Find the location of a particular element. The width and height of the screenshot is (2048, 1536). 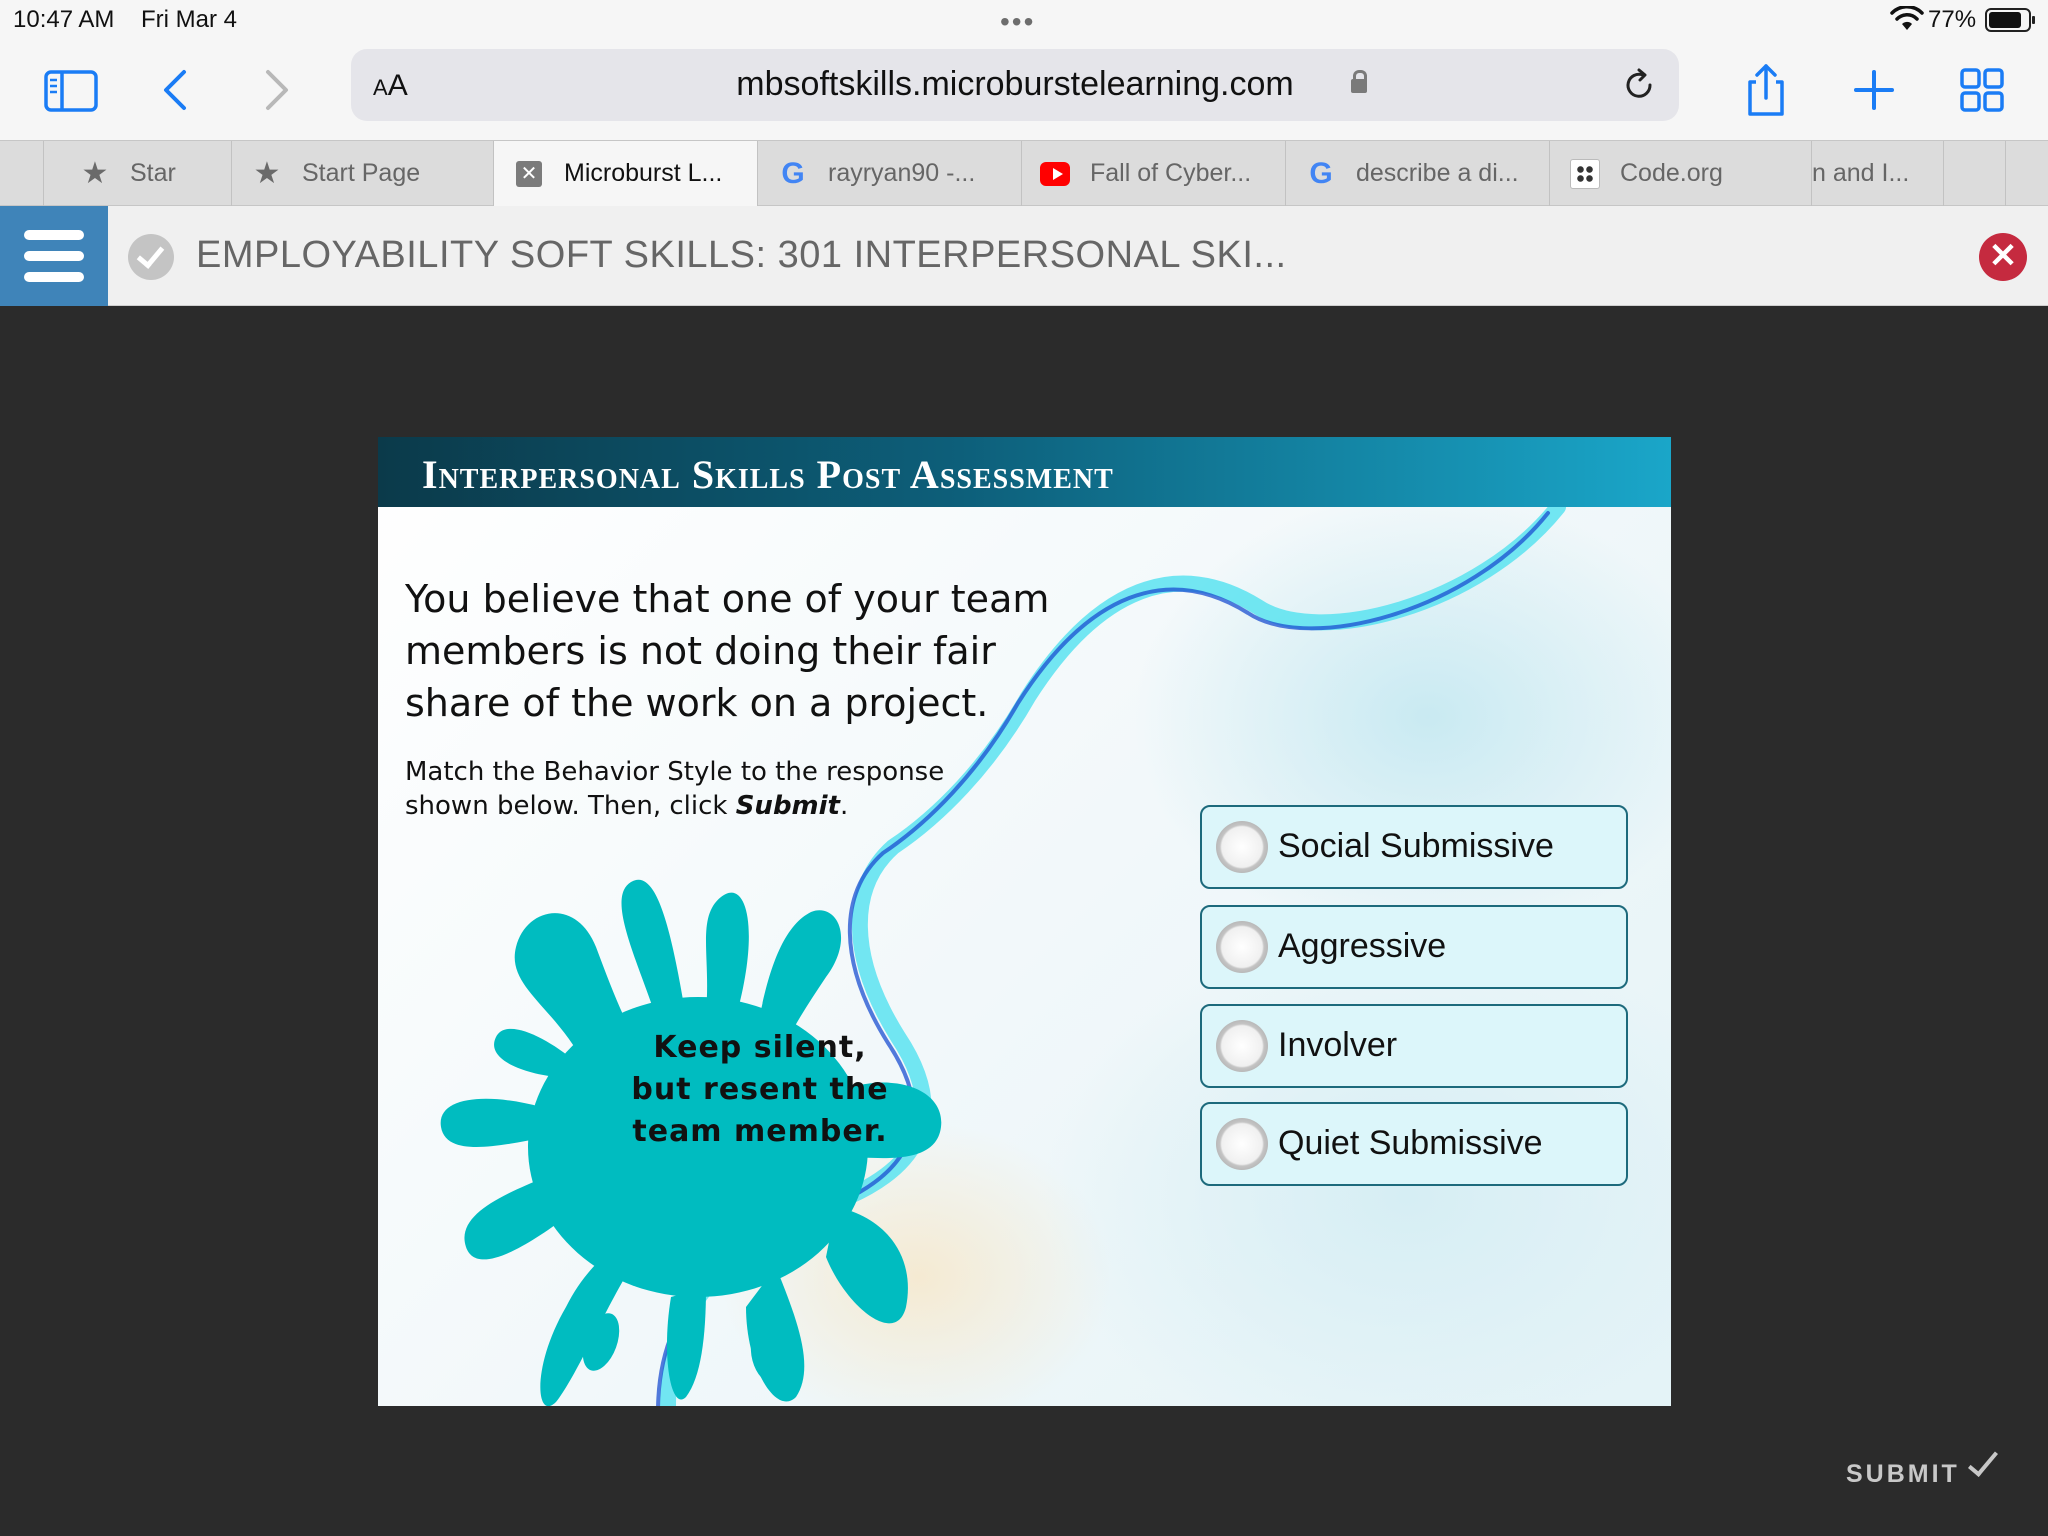

address-bar: AA mbsoftskills.microburstelearning.com is located at coordinates (1015, 85).